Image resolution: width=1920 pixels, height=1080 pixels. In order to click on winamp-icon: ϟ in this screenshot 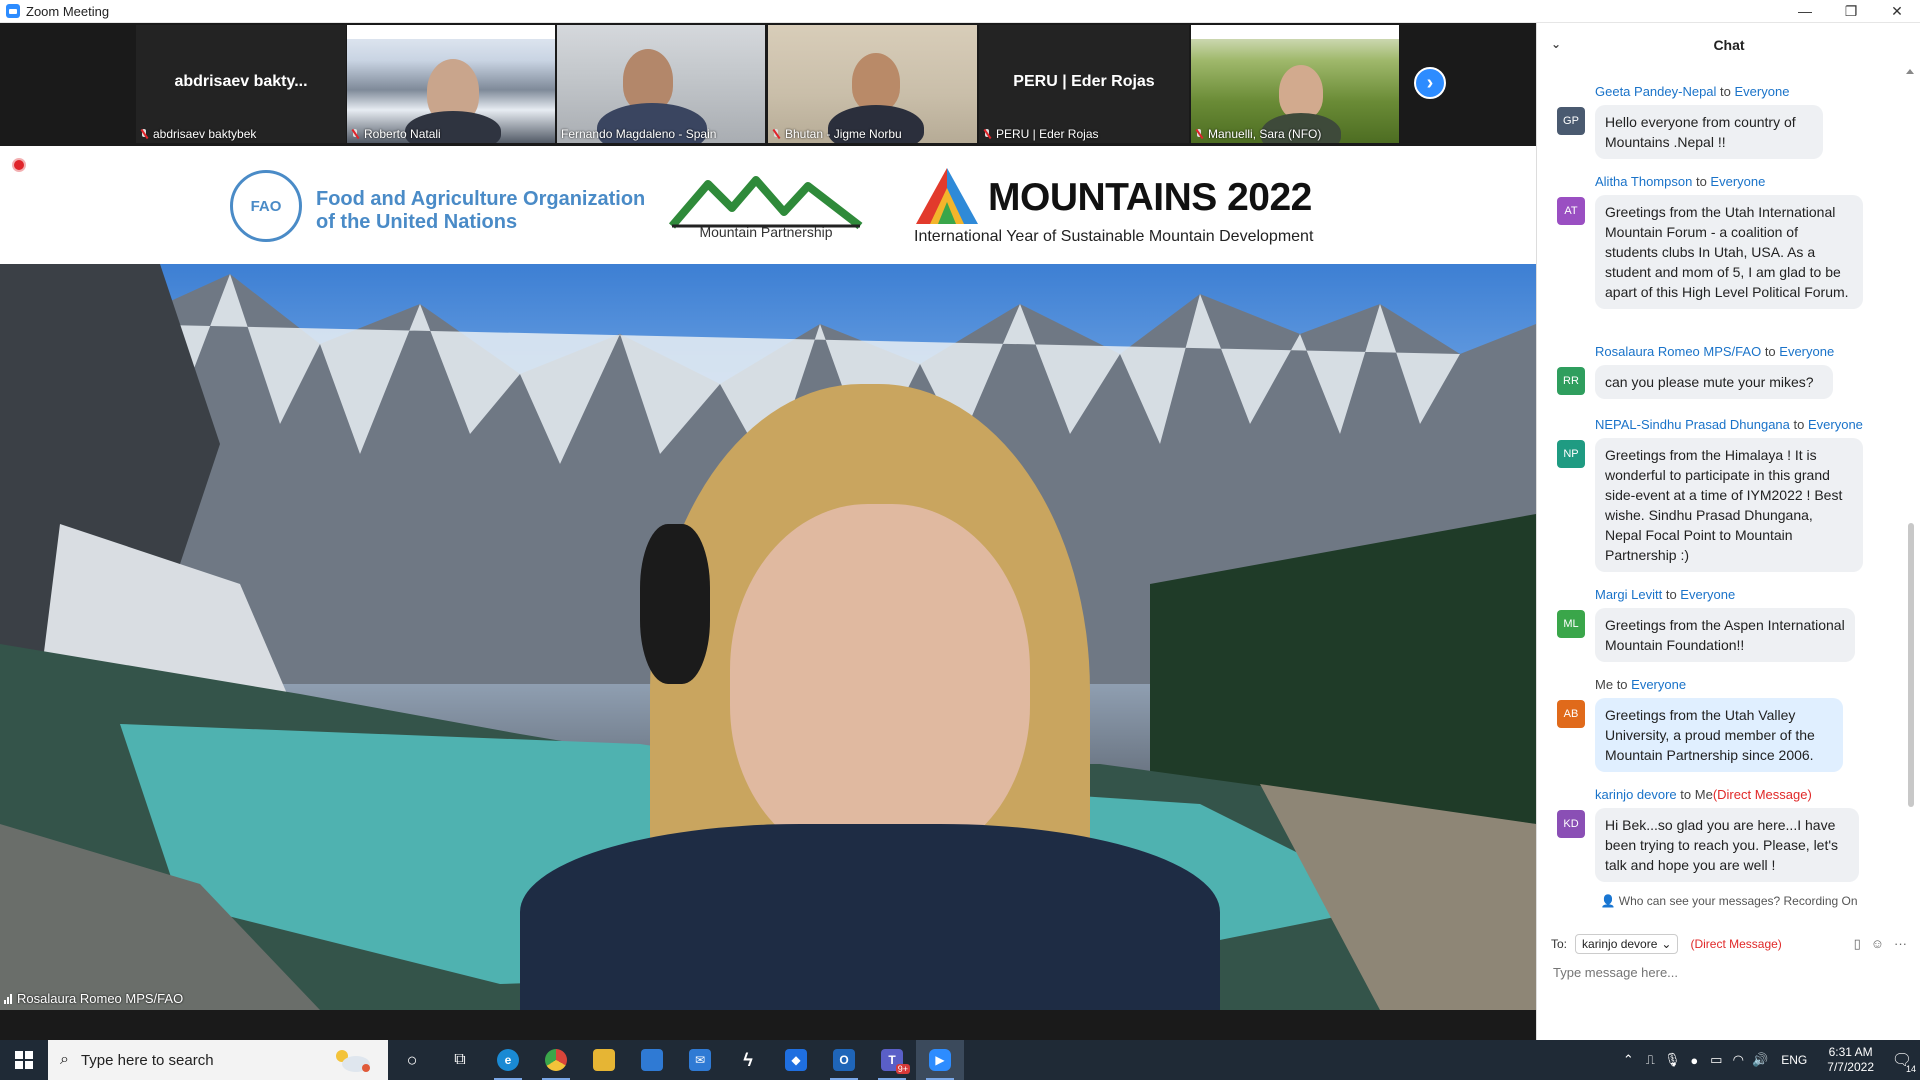, I will do `click(748, 1060)`.